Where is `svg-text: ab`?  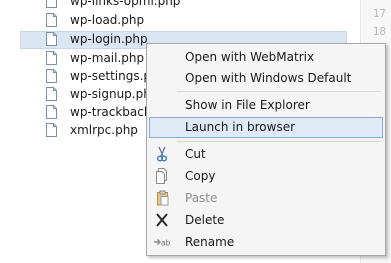 svg-text: ab is located at coordinates (166, 243).